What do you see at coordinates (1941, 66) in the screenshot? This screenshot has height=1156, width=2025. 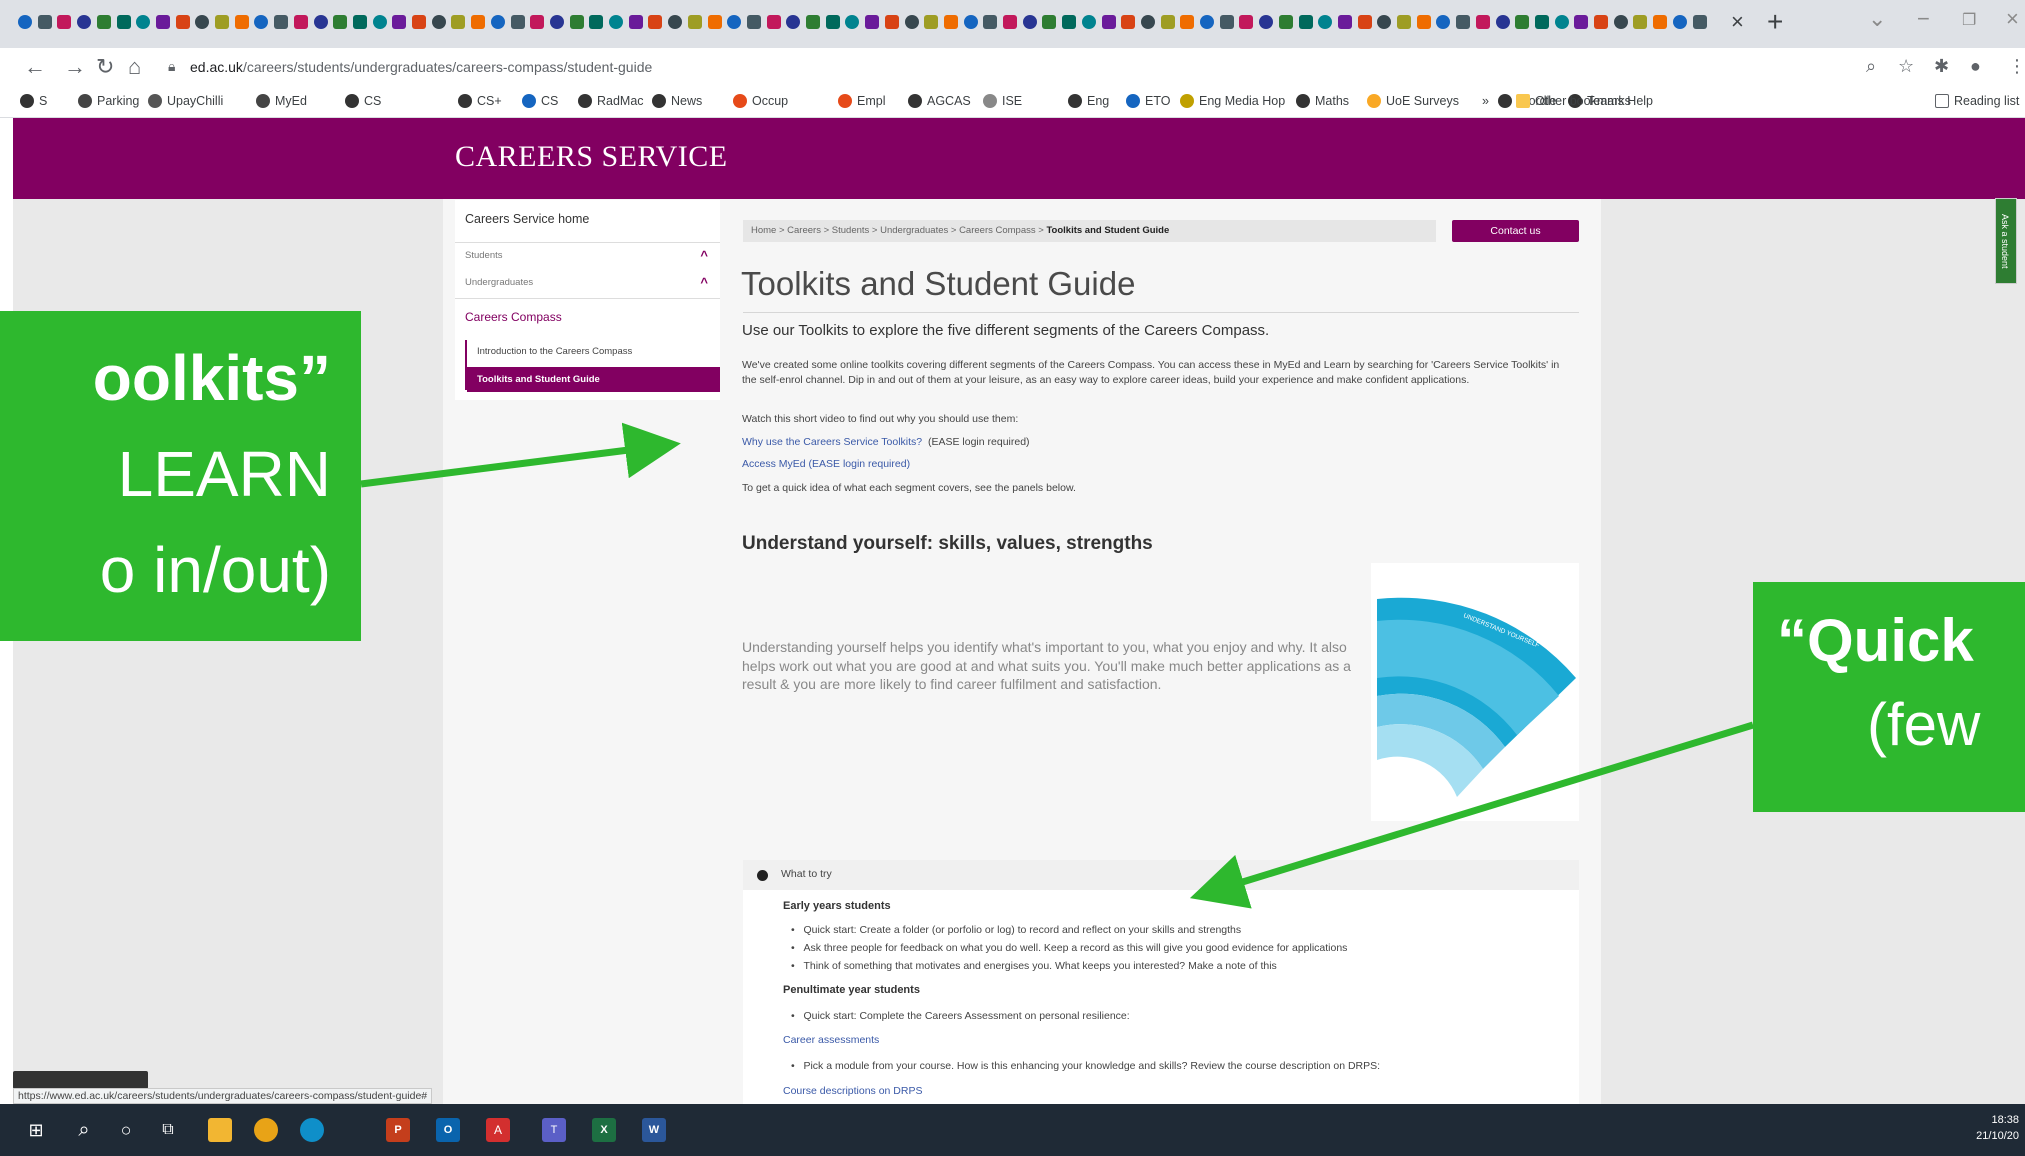 I see `extensions-icon: ✱` at bounding box center [1941, 66].